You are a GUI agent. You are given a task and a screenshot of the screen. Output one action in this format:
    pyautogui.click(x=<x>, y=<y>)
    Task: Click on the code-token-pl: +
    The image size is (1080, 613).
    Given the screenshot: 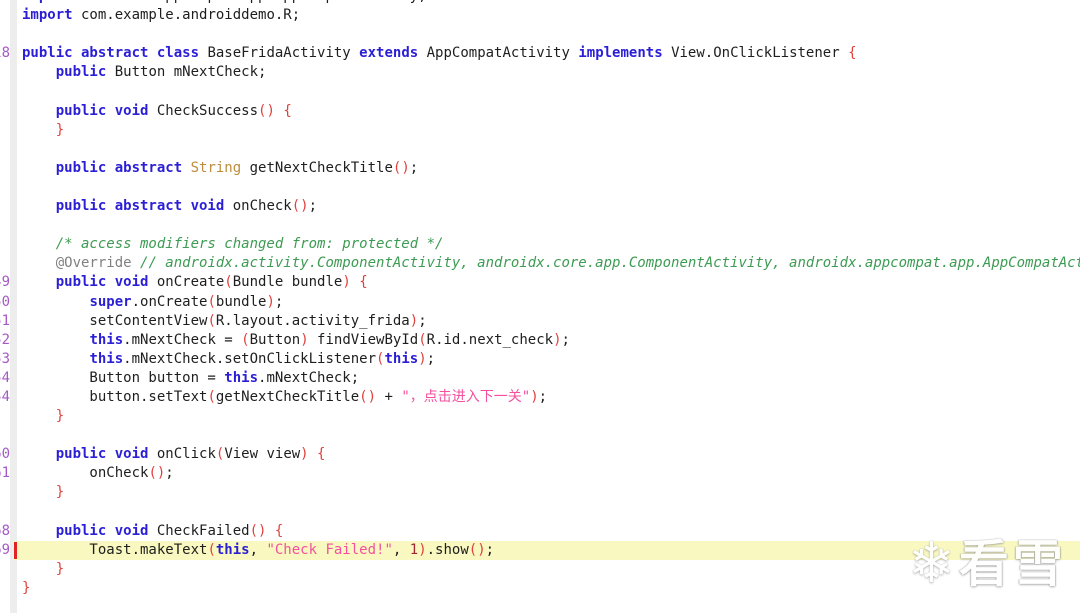 What is the action you would take?
    pyautogui.click(x=389, y=396)
    